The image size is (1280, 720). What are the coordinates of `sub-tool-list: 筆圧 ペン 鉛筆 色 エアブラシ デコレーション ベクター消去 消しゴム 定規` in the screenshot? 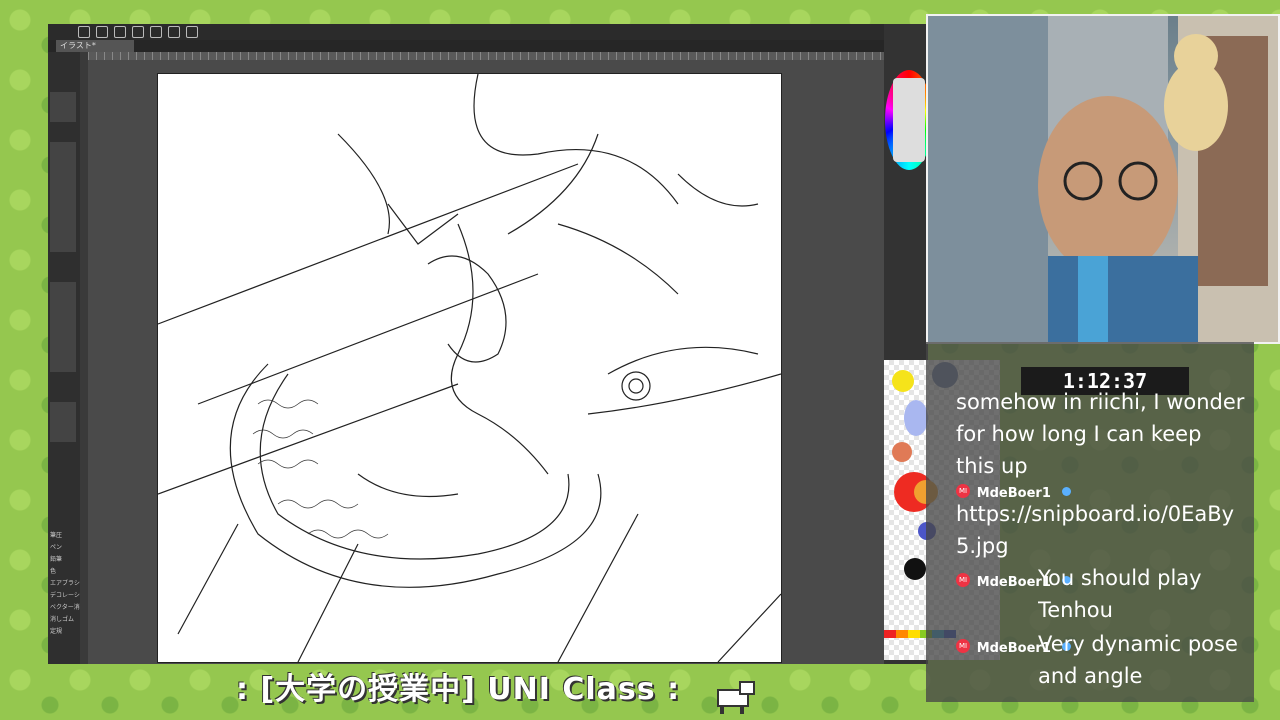 It's located at (64, 584).